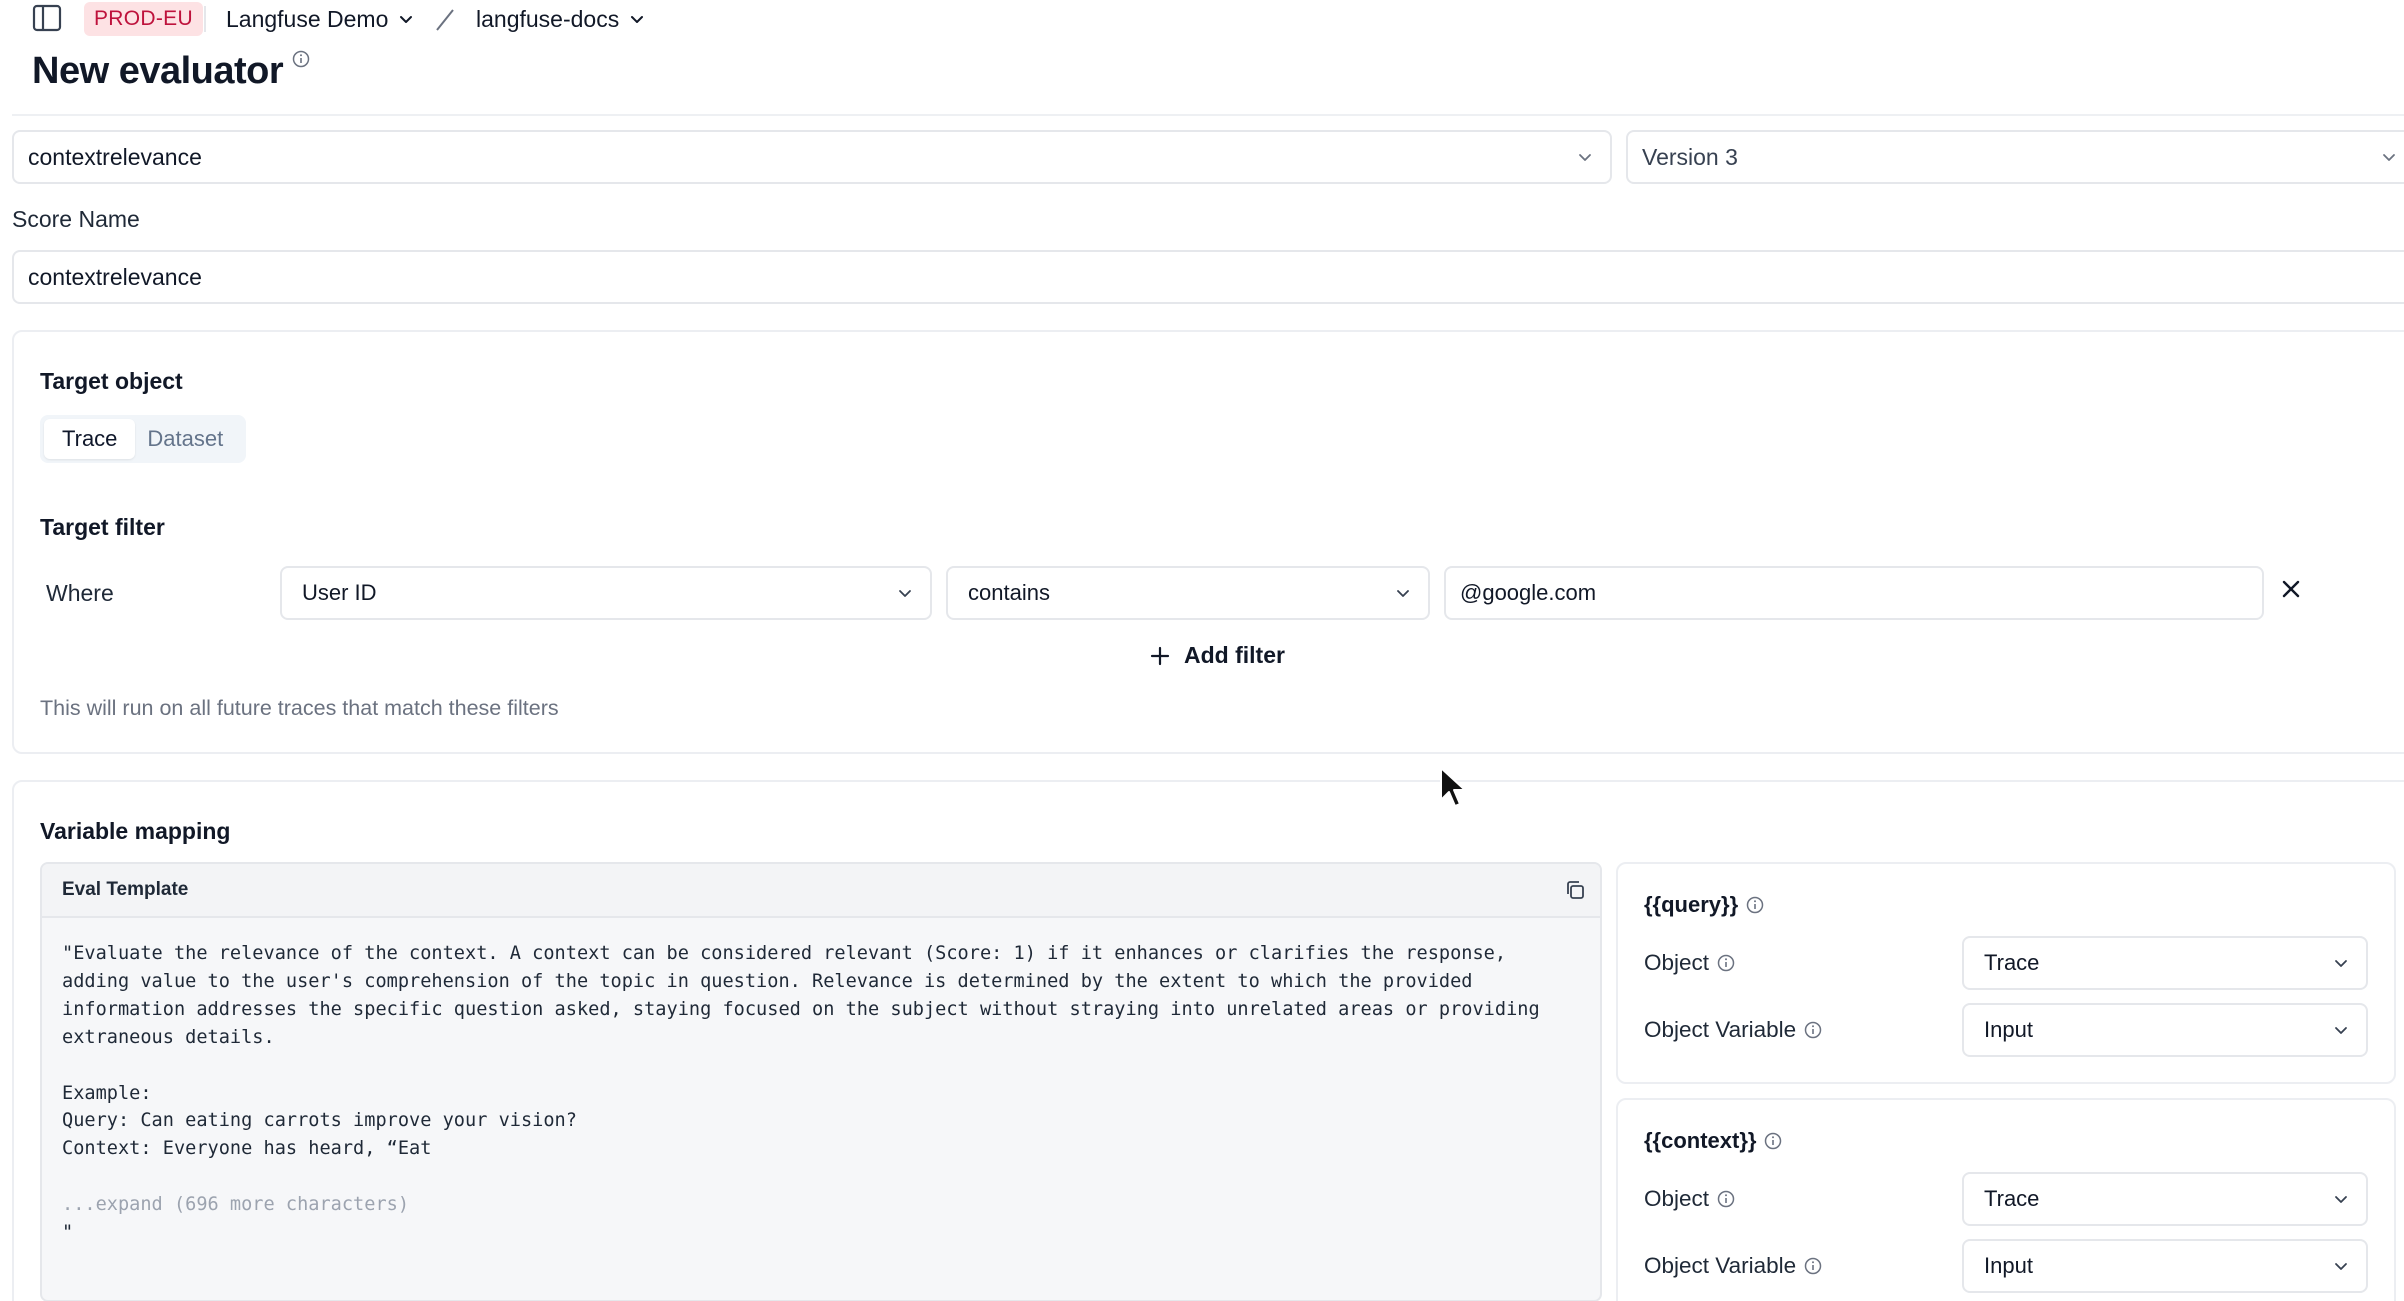 This screenshot has width=2404, height=1301. I want to click on variable-name-text: {{query}}, so click(1691, 904).